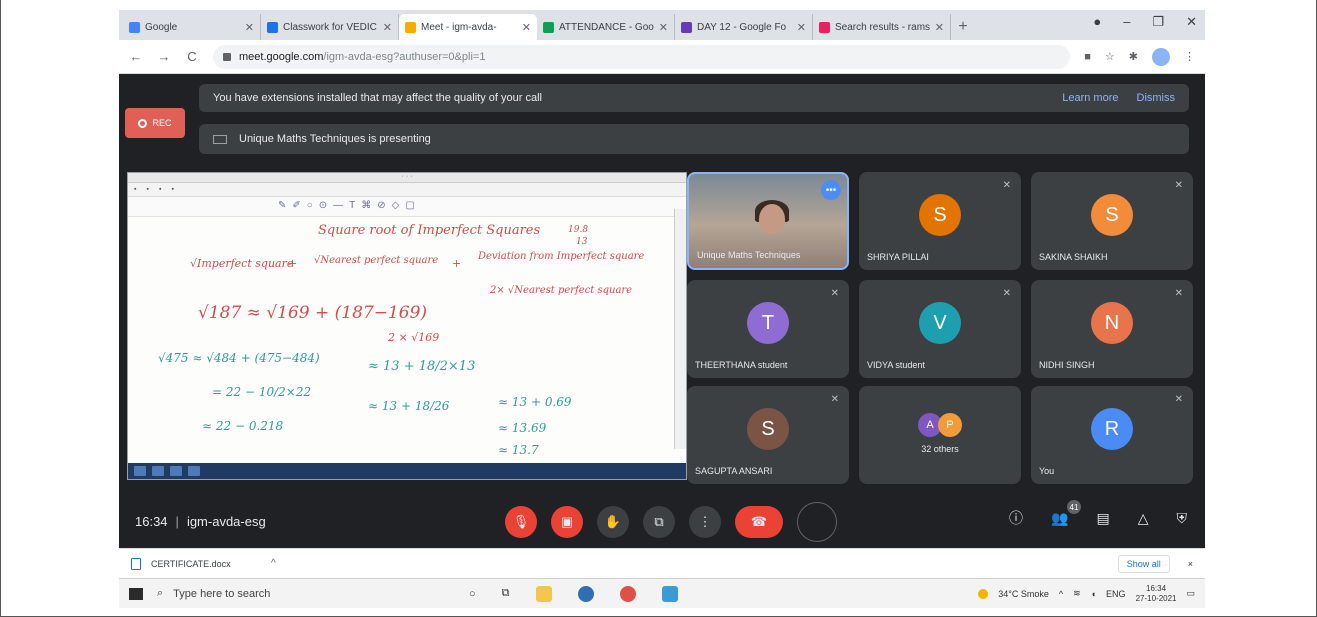 The width and height of the screenshot is (1317, 617). What do you see at coordinates (940, 323) in the screenshot?
I see `avatar: V` at bounding box center [940, 323].